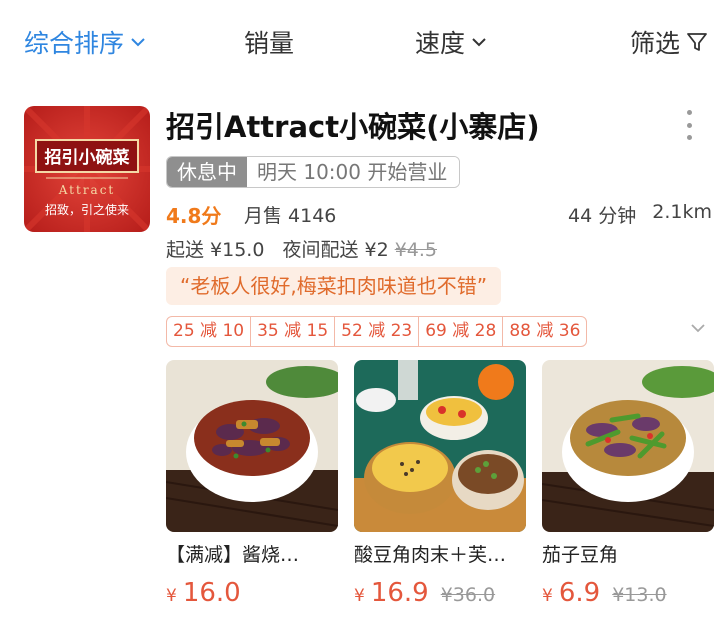 This screenshot has width=720, height=620. I want to click on sort-label: 速度, so click(440, 43).